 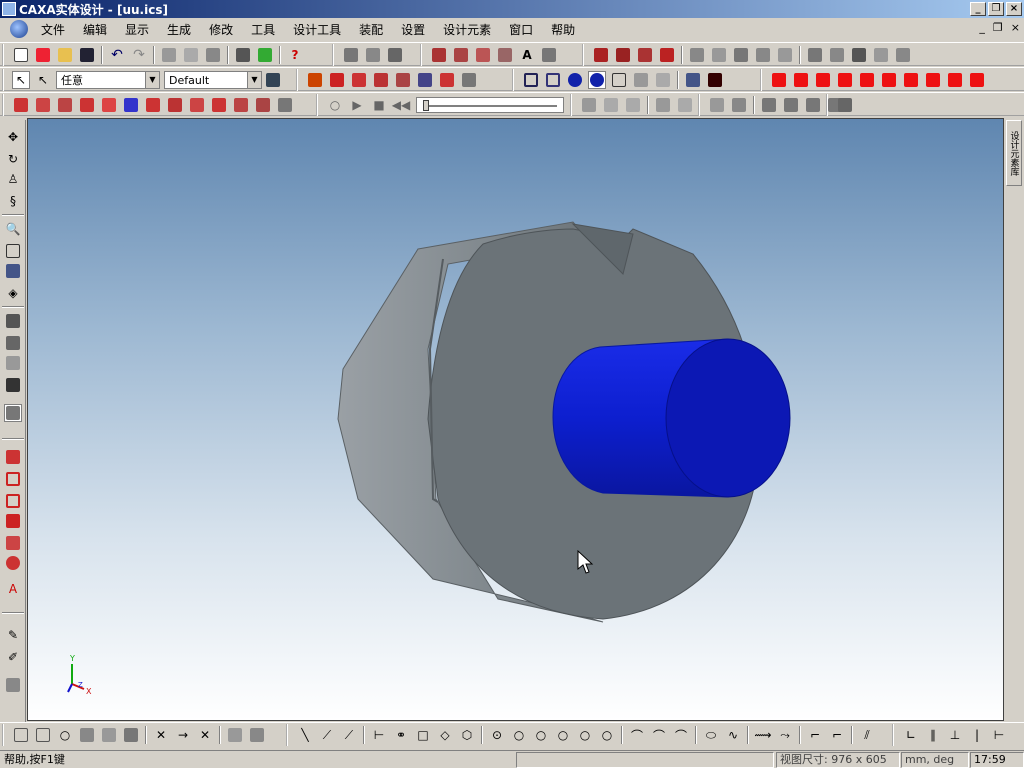 What do you see at coordinates (305, 735) in the screenshot?
I see `line-icon: ╲` at bounding box center [305, 735].